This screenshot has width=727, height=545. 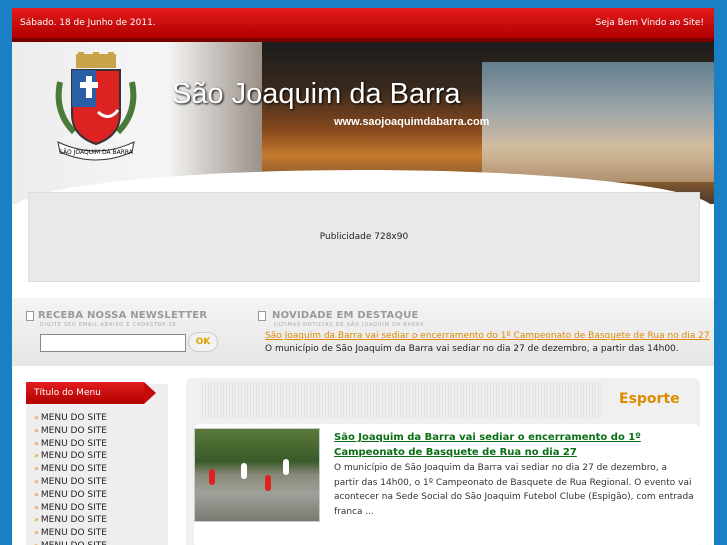 What do you see at coordinates (257, 475) in the screenshot?
I see `article-thumbnail` at bounding box center [257, 475].